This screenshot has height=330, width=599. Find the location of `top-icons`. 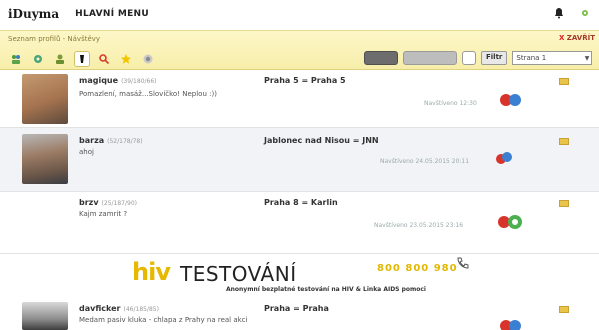

top-icons is located at coordinates (572, 13).